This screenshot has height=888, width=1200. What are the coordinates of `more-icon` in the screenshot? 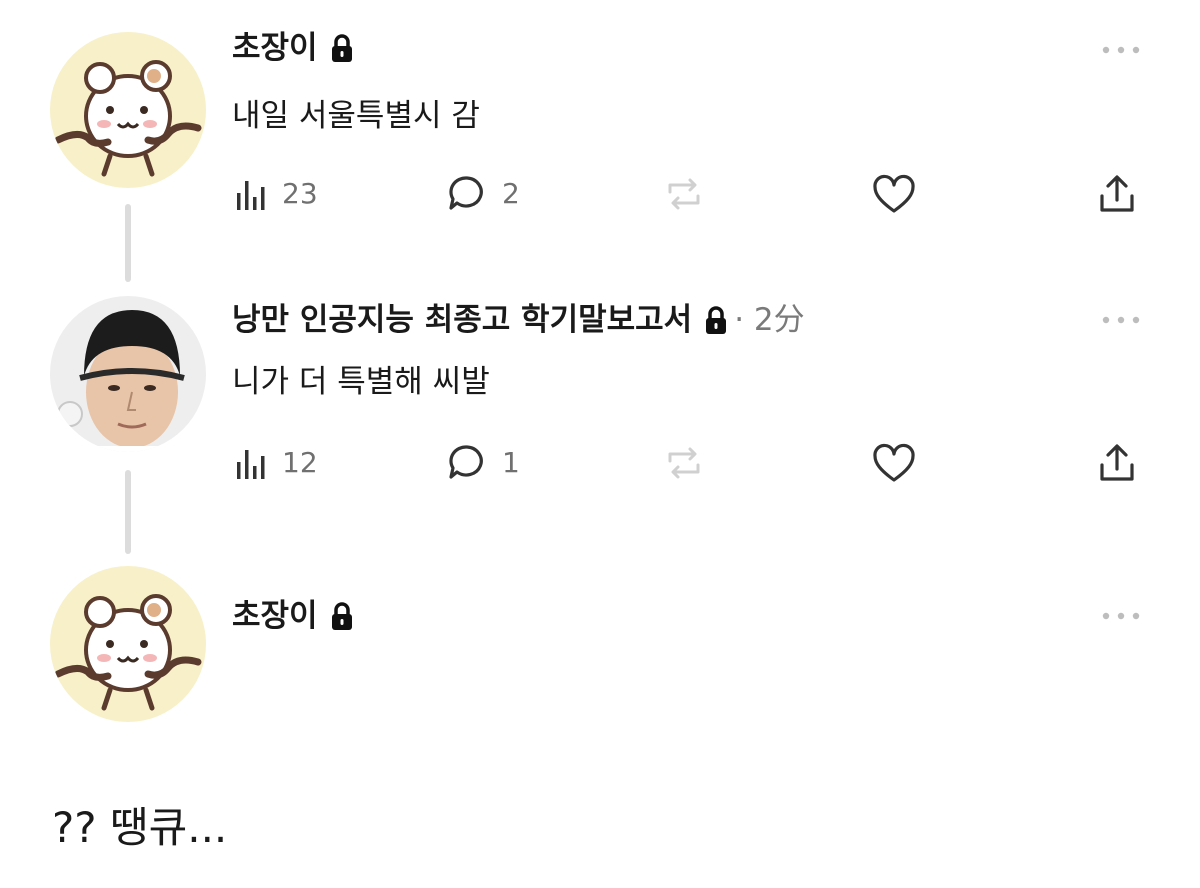 It's located at (1121, 616).